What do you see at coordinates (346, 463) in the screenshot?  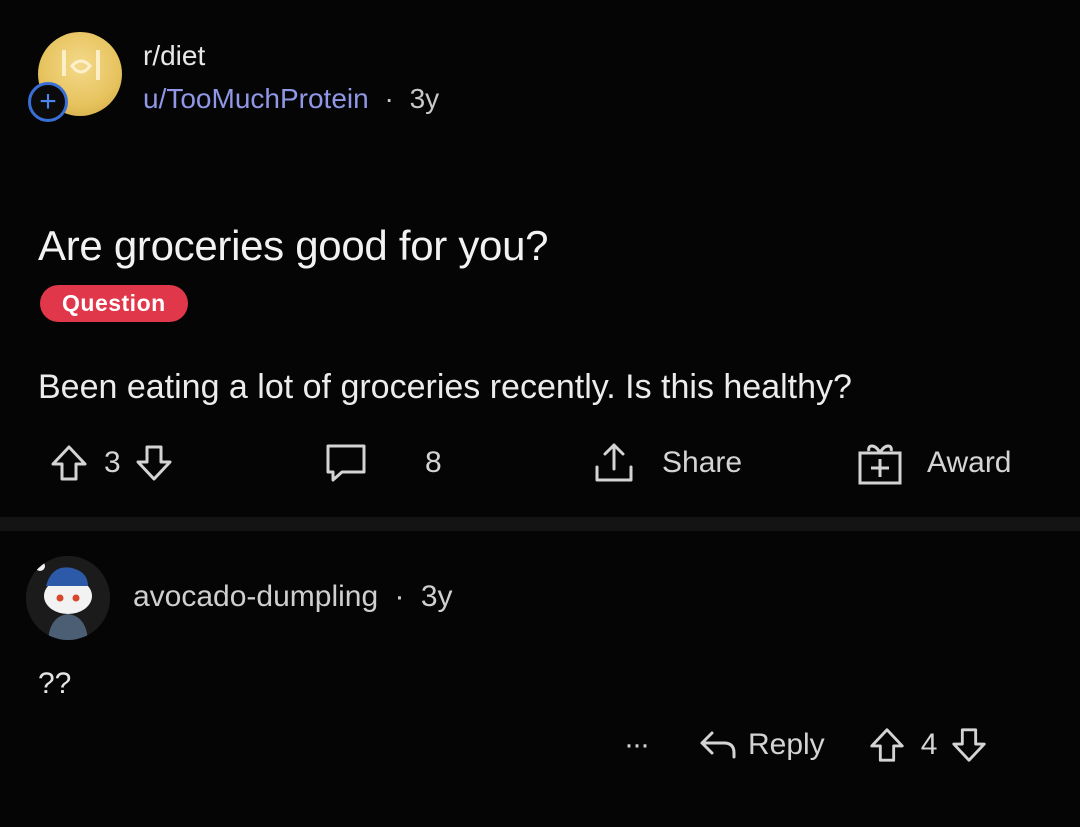 I see `comment-icon` at bounding box center [346, 463].